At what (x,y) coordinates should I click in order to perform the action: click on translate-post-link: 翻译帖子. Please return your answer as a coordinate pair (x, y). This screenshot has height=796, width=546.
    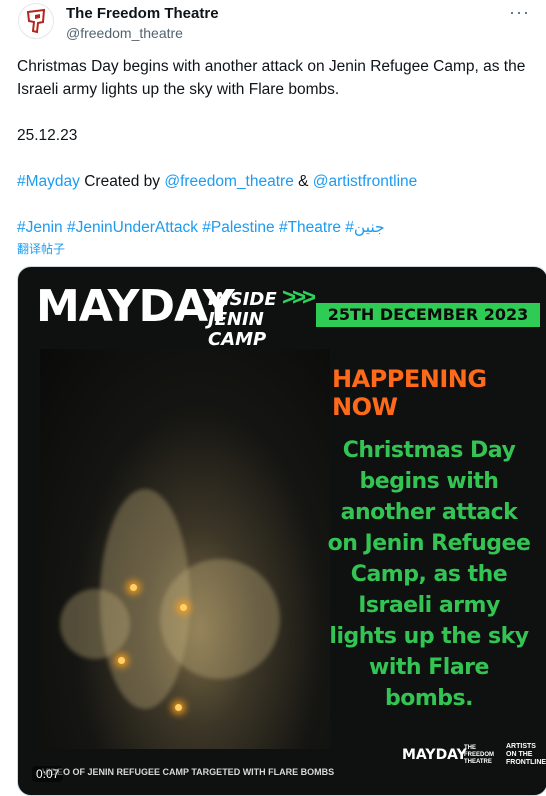
    Looking at the image, I should click on (41, 248).